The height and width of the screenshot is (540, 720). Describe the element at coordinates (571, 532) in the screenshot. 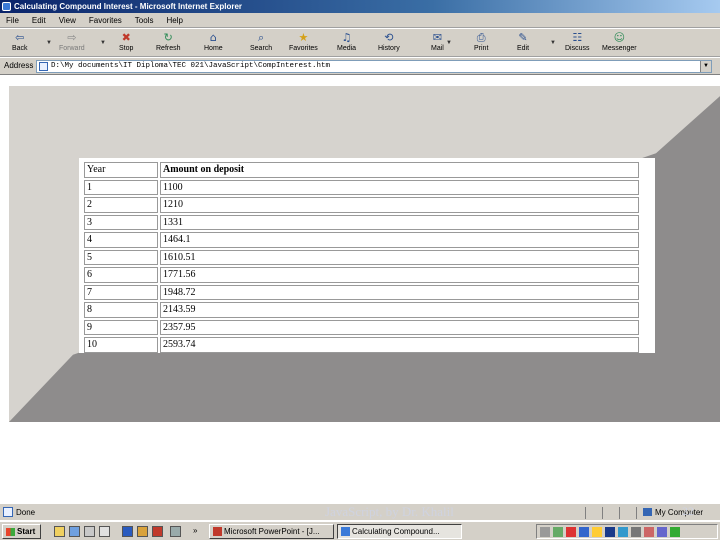

I see `tray-antivirus-icon` at that location.